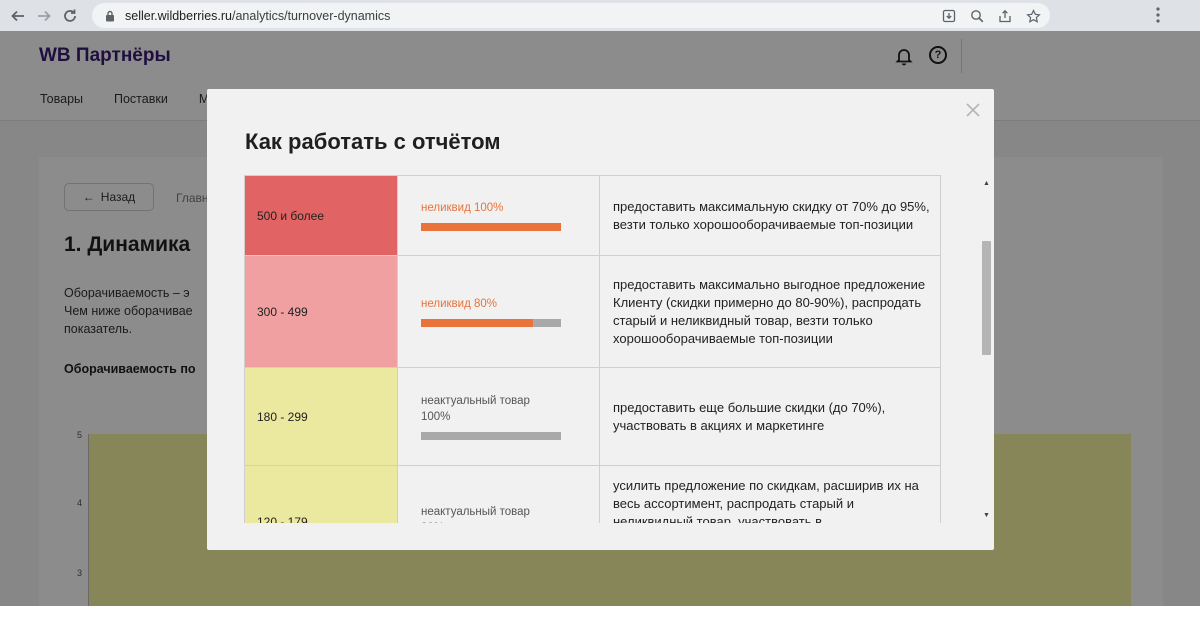 This screenshot has width=1200, height=617. I want to click on share-icon, so click(1005, 16).